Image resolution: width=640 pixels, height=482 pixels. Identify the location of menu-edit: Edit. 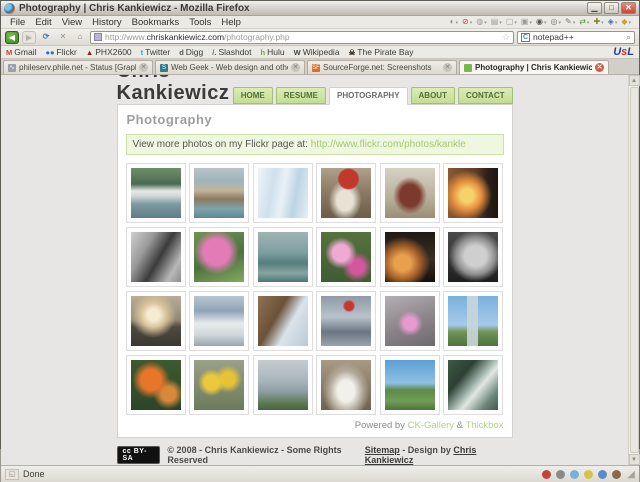
(43, 22).